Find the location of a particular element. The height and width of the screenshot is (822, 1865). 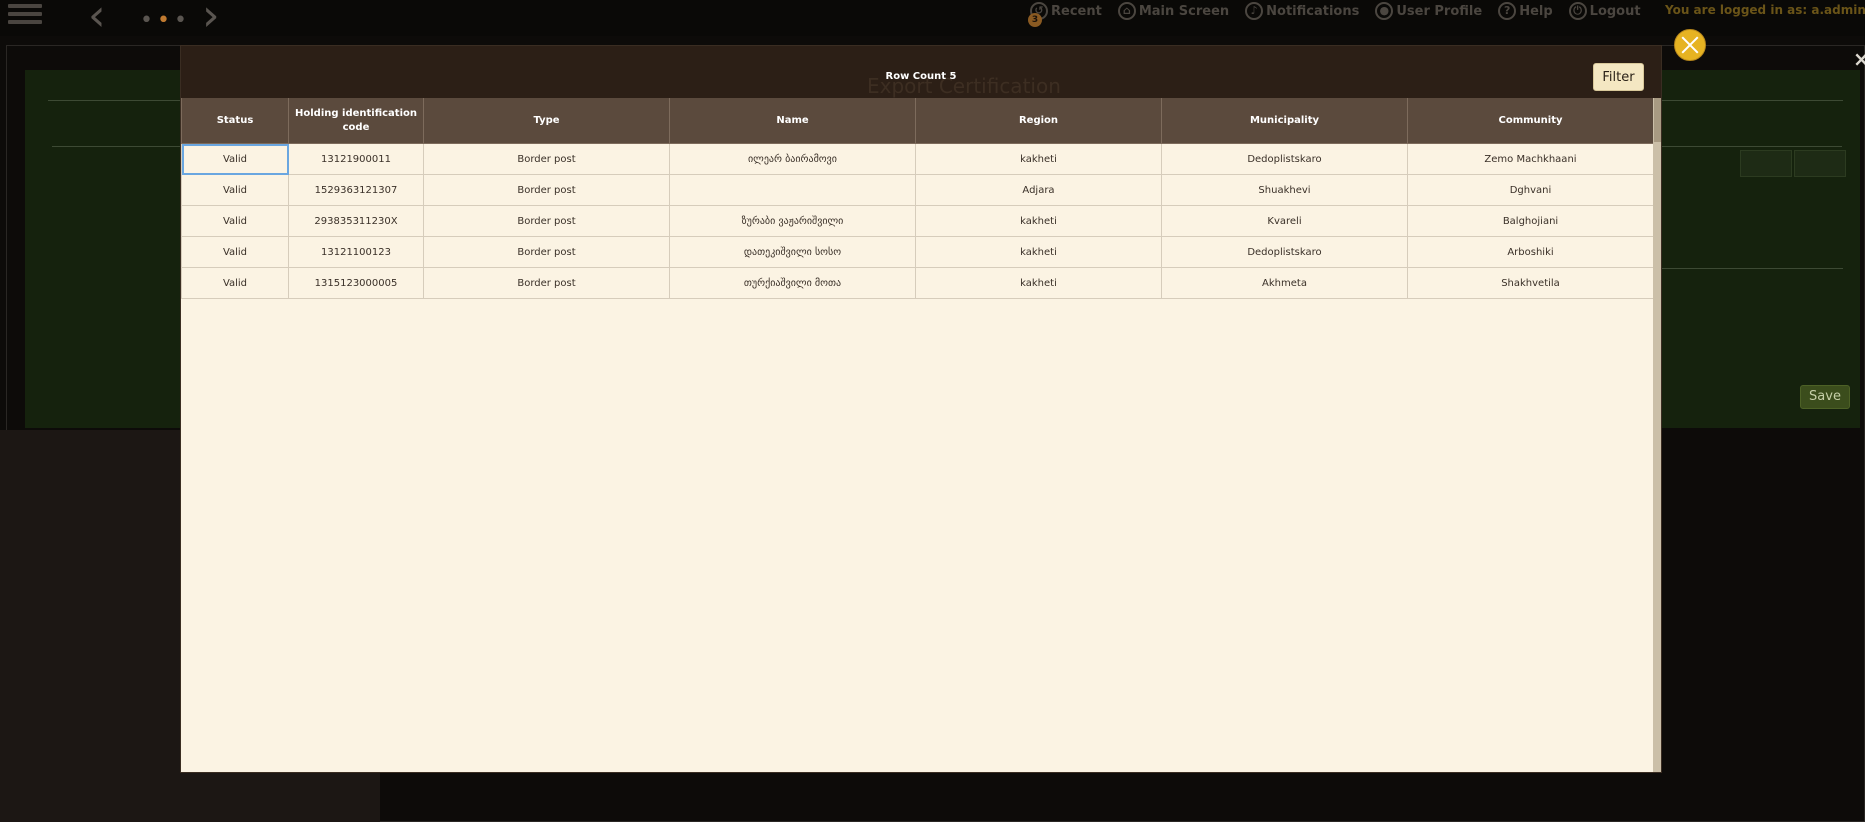

page-dots: ••• is located at coordinates (165, 20).